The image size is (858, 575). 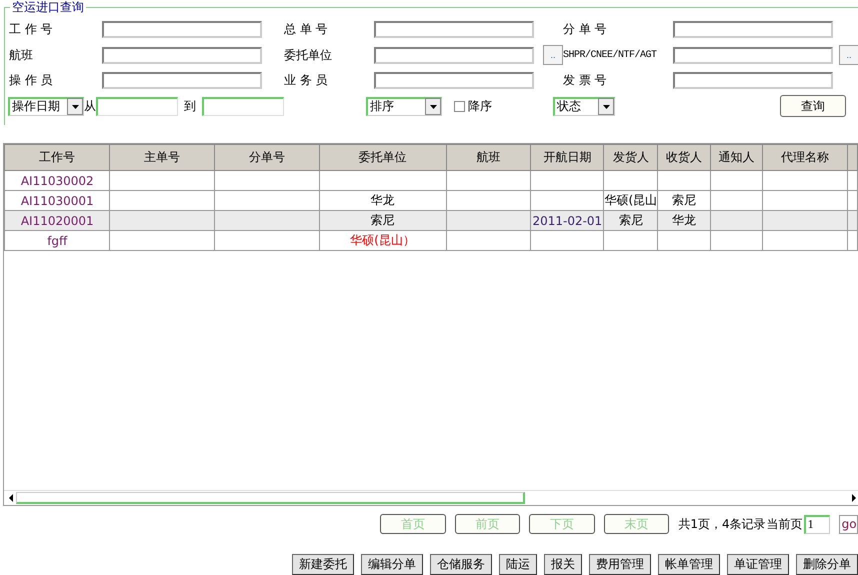 What do you see at coordinates (404, 106) in the screenshot?
I see `sort-select: 排序` at bounding box center [404, 106].